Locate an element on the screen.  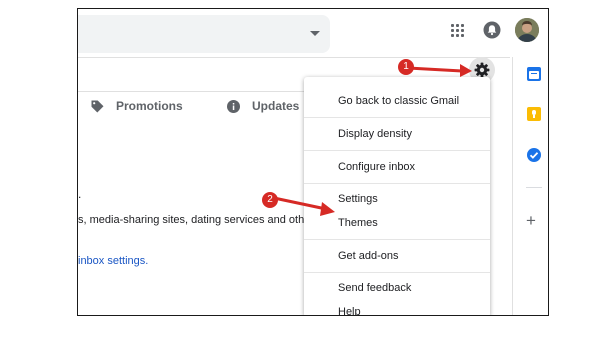
tabs-divider is located at coordinates (191, 91).